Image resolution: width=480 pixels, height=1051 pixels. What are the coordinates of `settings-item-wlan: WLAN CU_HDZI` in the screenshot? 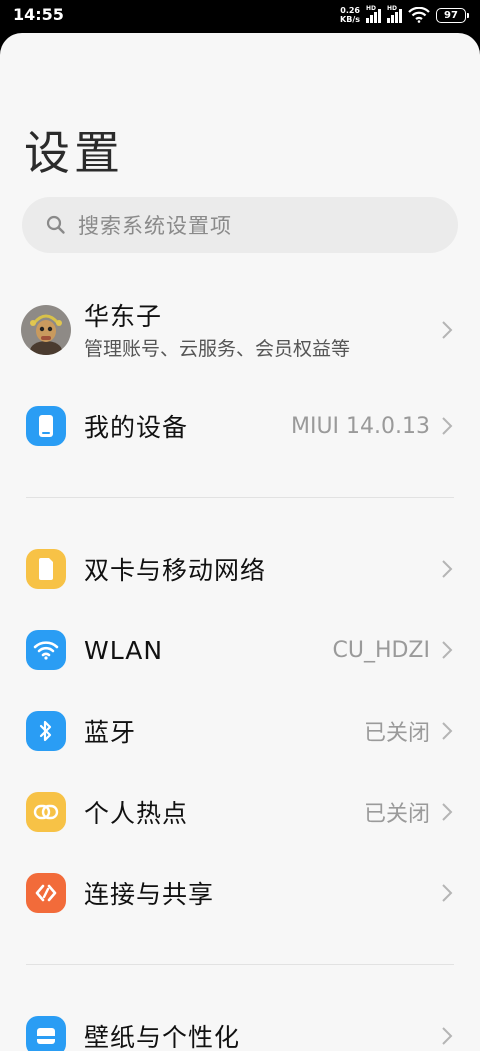 It's located at (240, 650).